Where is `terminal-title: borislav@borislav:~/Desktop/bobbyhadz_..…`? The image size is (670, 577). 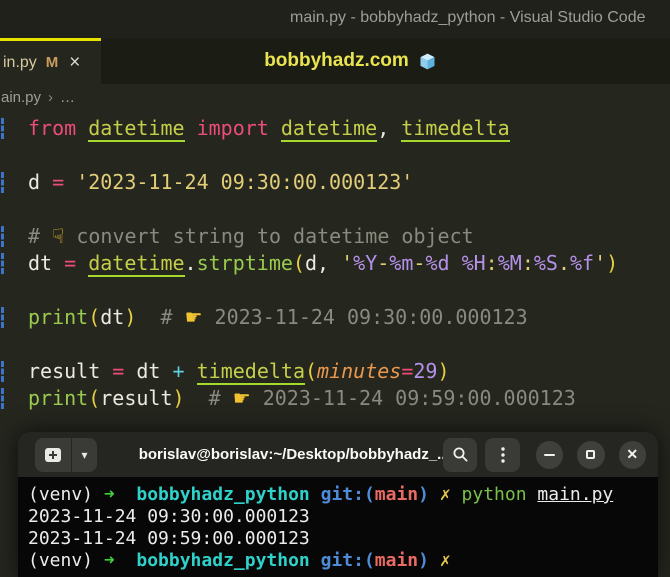
terminal-title: borislav@borislav:~/Desktop/bobbyhadz_..… is located at coordinates (291, 454).